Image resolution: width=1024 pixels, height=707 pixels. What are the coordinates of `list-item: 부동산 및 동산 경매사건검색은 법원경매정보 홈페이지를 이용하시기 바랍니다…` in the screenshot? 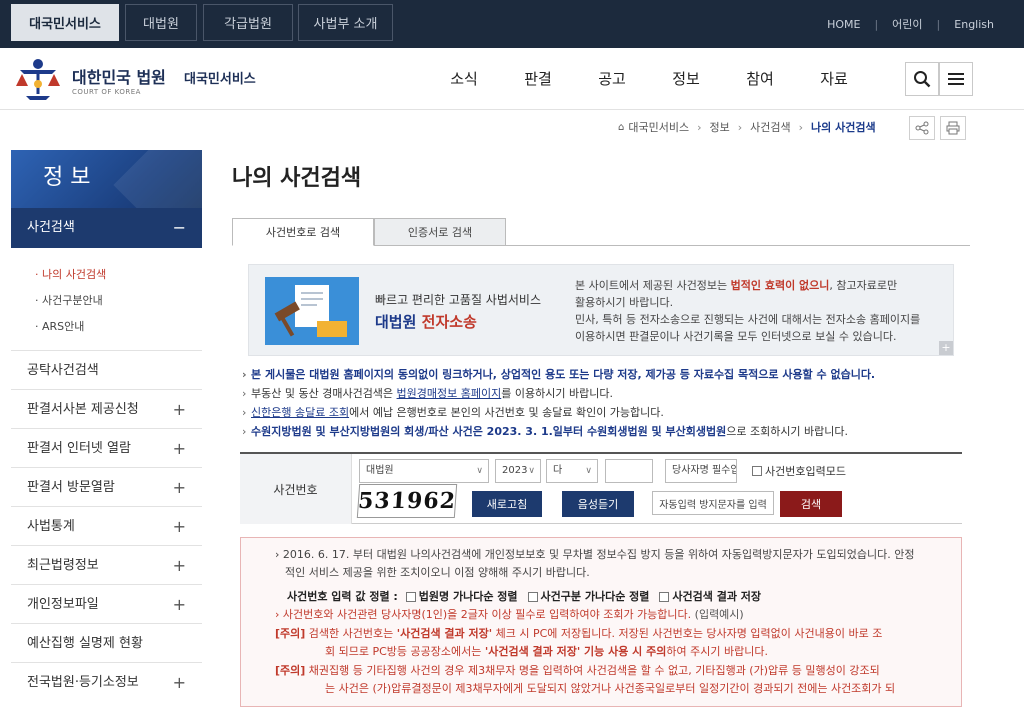 It's located at (603, 393).